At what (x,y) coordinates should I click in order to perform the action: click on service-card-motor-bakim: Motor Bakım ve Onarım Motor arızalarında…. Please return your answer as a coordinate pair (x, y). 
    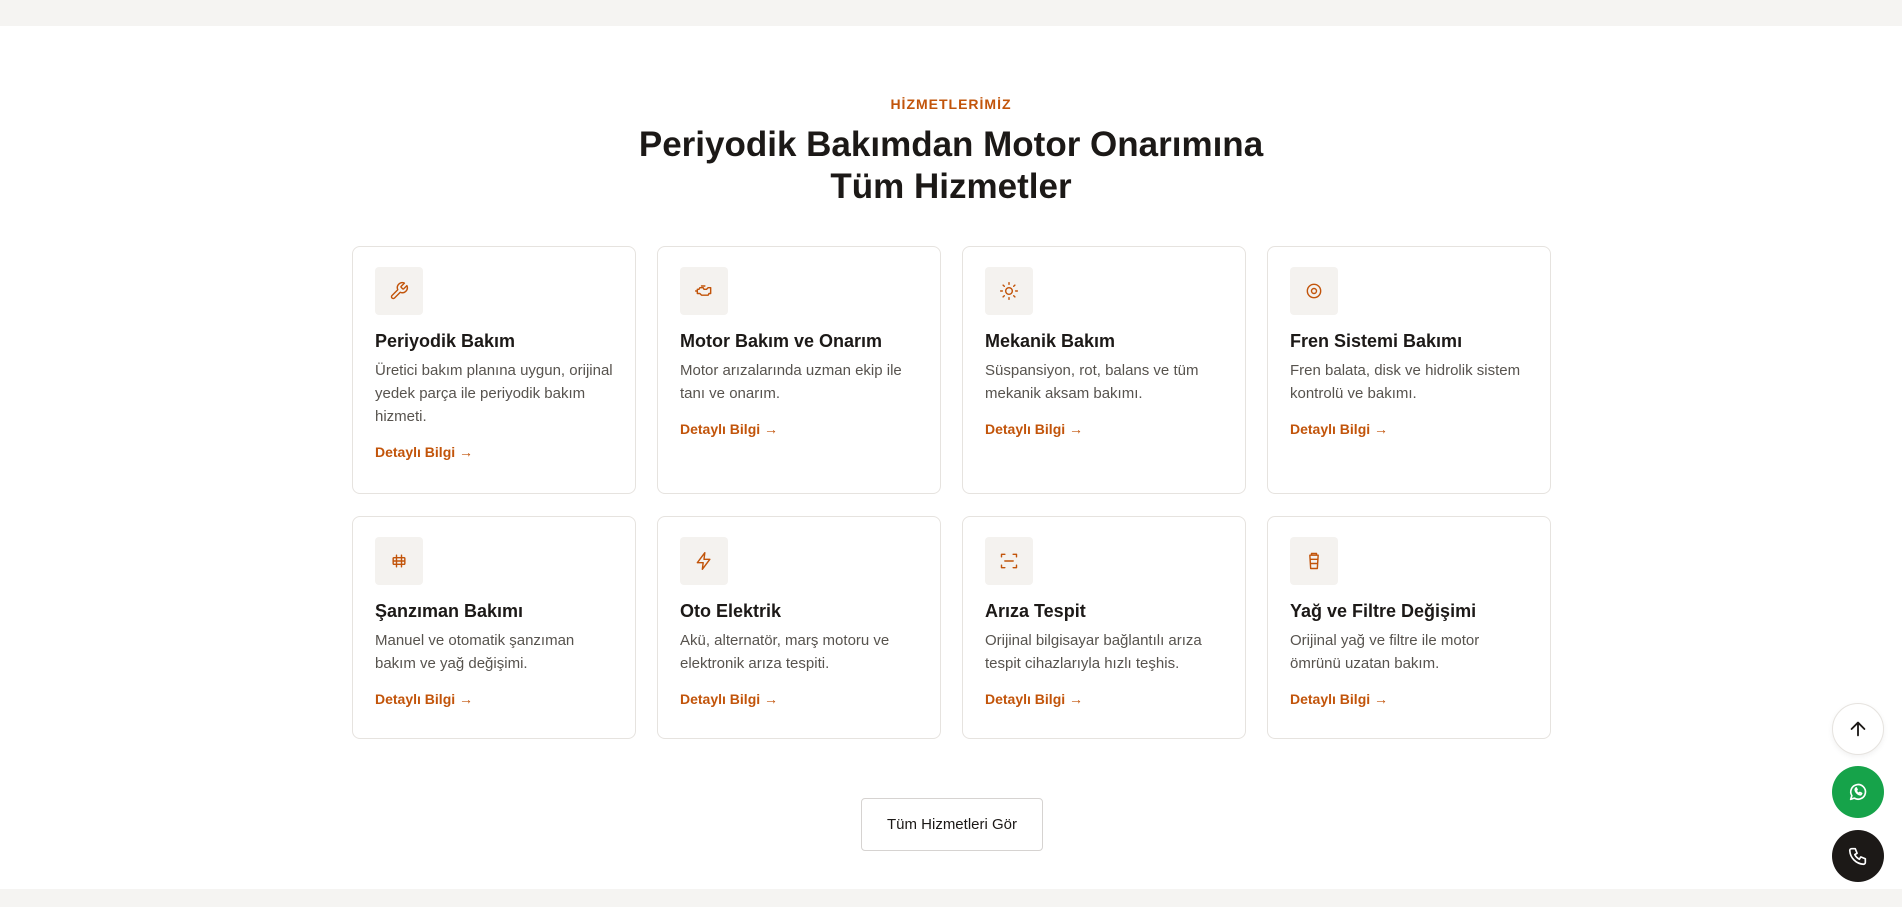
    Looking at the image, I should click on (799, 370).